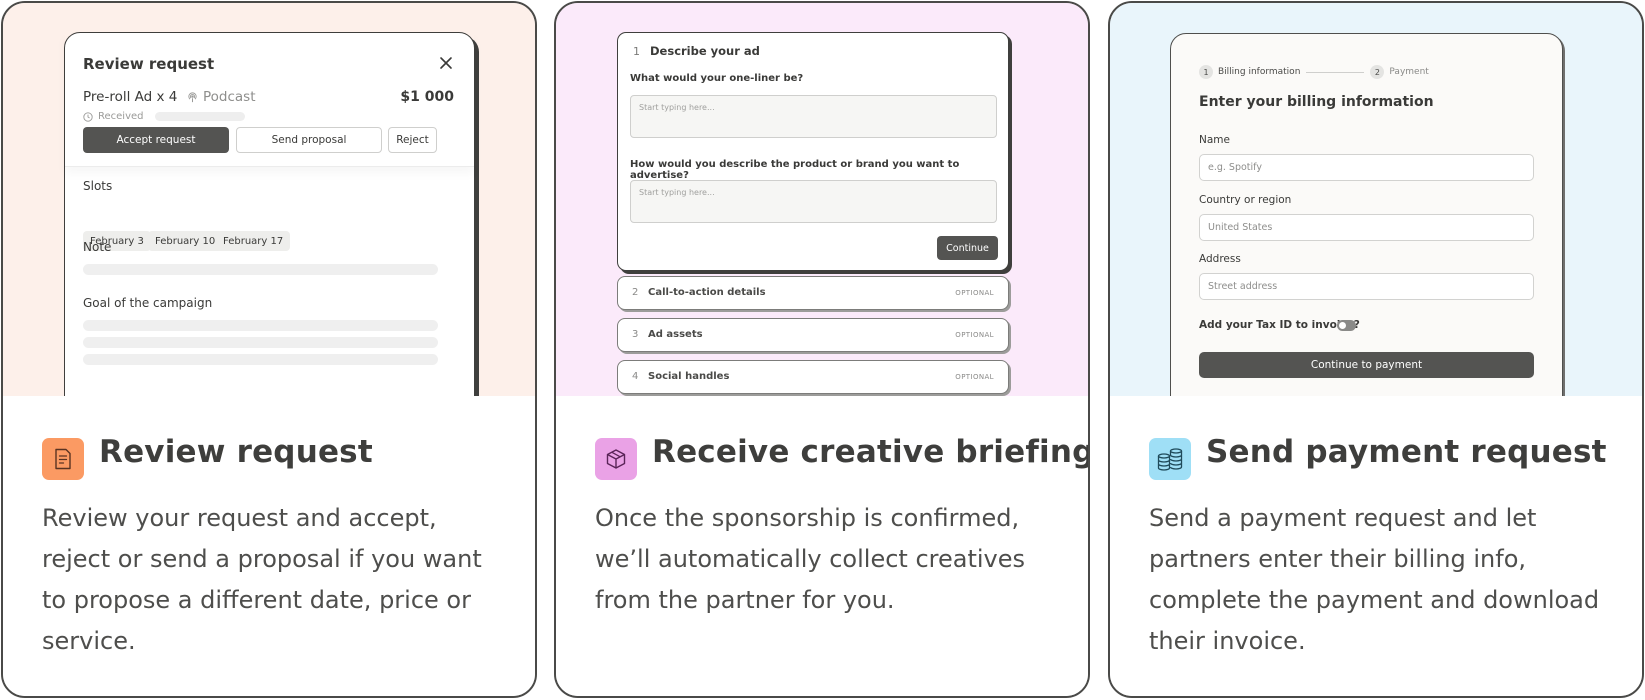 This screenshot has width=1645, height=700. What do you see at coordinates (675, 334) in the screenshot?
I see `step-title: Ad assets` at bounding box center [675, 334].